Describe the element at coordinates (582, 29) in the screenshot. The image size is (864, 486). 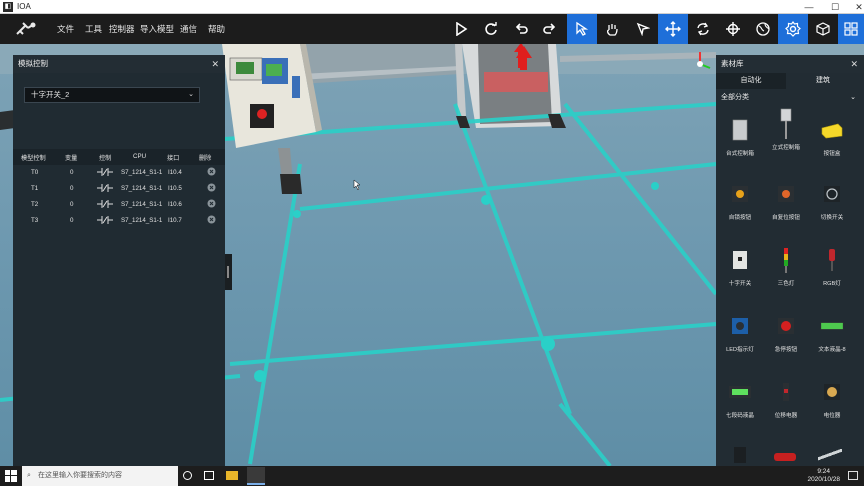
I see `select-tool-button` at that location.